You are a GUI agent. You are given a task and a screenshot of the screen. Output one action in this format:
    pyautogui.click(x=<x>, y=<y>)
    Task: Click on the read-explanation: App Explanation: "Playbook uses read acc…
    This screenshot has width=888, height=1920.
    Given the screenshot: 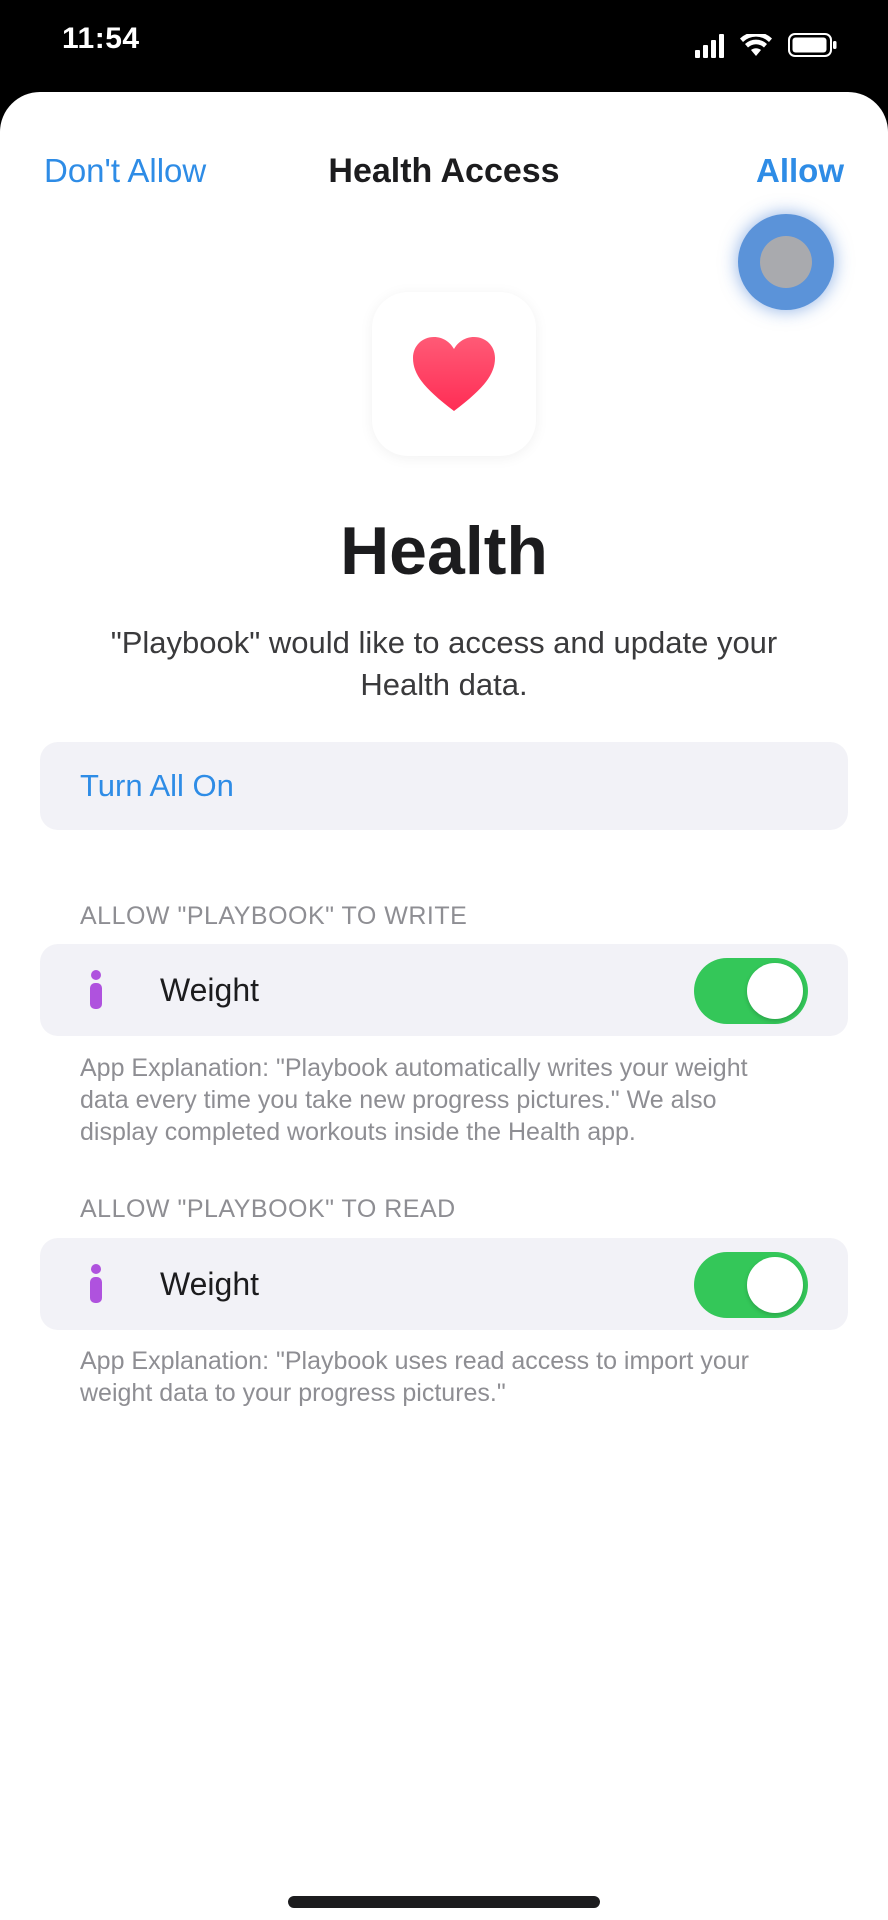 What is the action you would take?
    pyautogui.click(x=414, y=1377)
    